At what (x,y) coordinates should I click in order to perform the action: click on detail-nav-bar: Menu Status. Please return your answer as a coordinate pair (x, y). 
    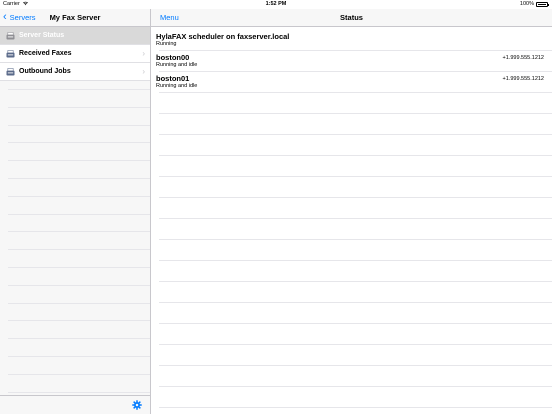
    Looking at the image, I should click on (351, 18).